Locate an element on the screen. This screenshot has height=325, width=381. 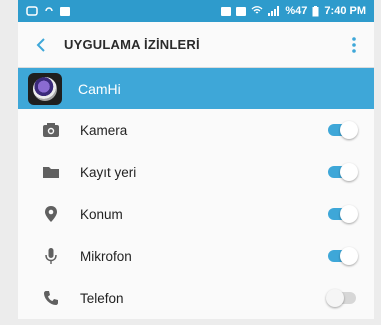
permission-toggle-mikrofon is located at coordinates (342, 256).